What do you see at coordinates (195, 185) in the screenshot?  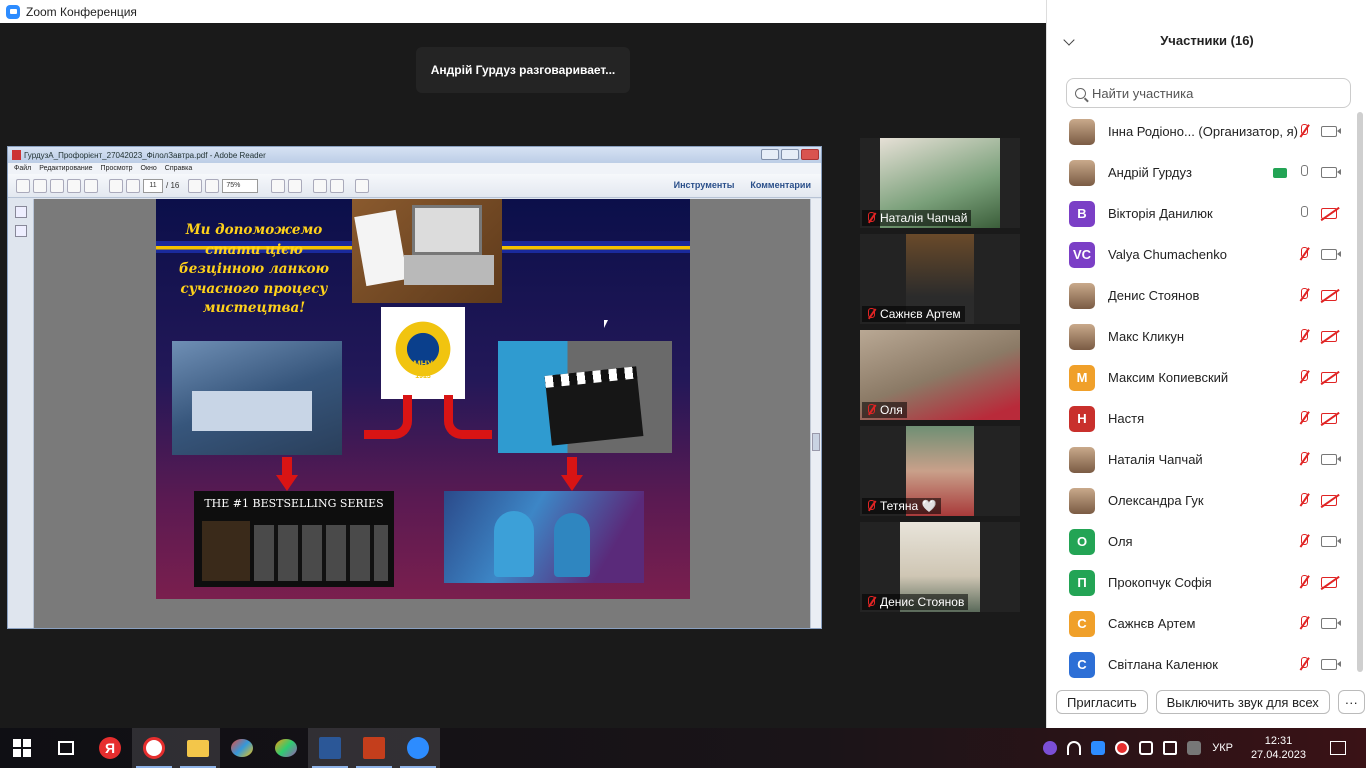 I see `zoom-out-icon` at bounding box center [195, 185].